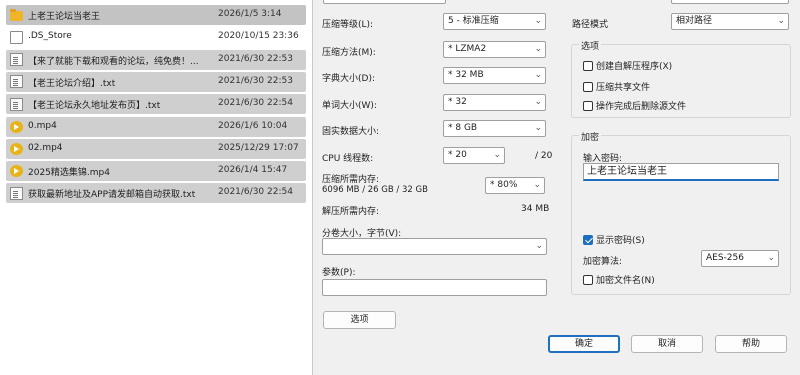 This screenshot has width=800, height=375. Describe the element at coordinates (751, 344) in the screenshot. I see `help-button: 帮助` at that location.